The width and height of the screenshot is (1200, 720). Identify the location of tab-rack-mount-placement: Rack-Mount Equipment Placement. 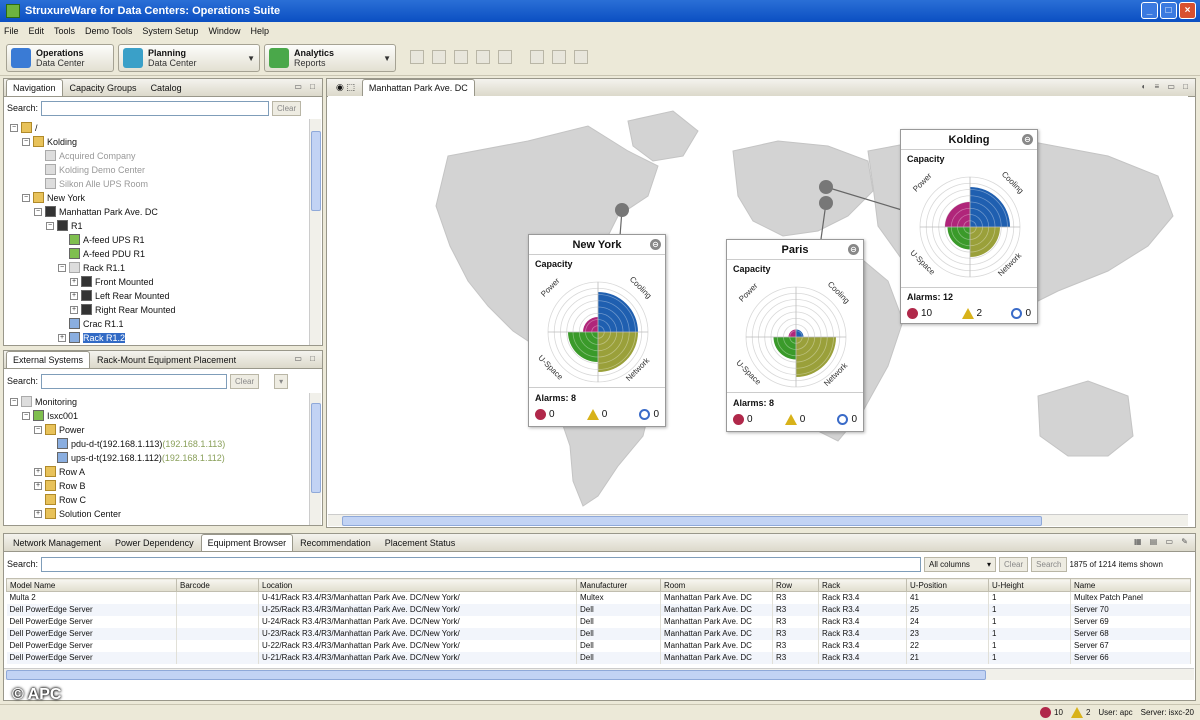
(166, 359).